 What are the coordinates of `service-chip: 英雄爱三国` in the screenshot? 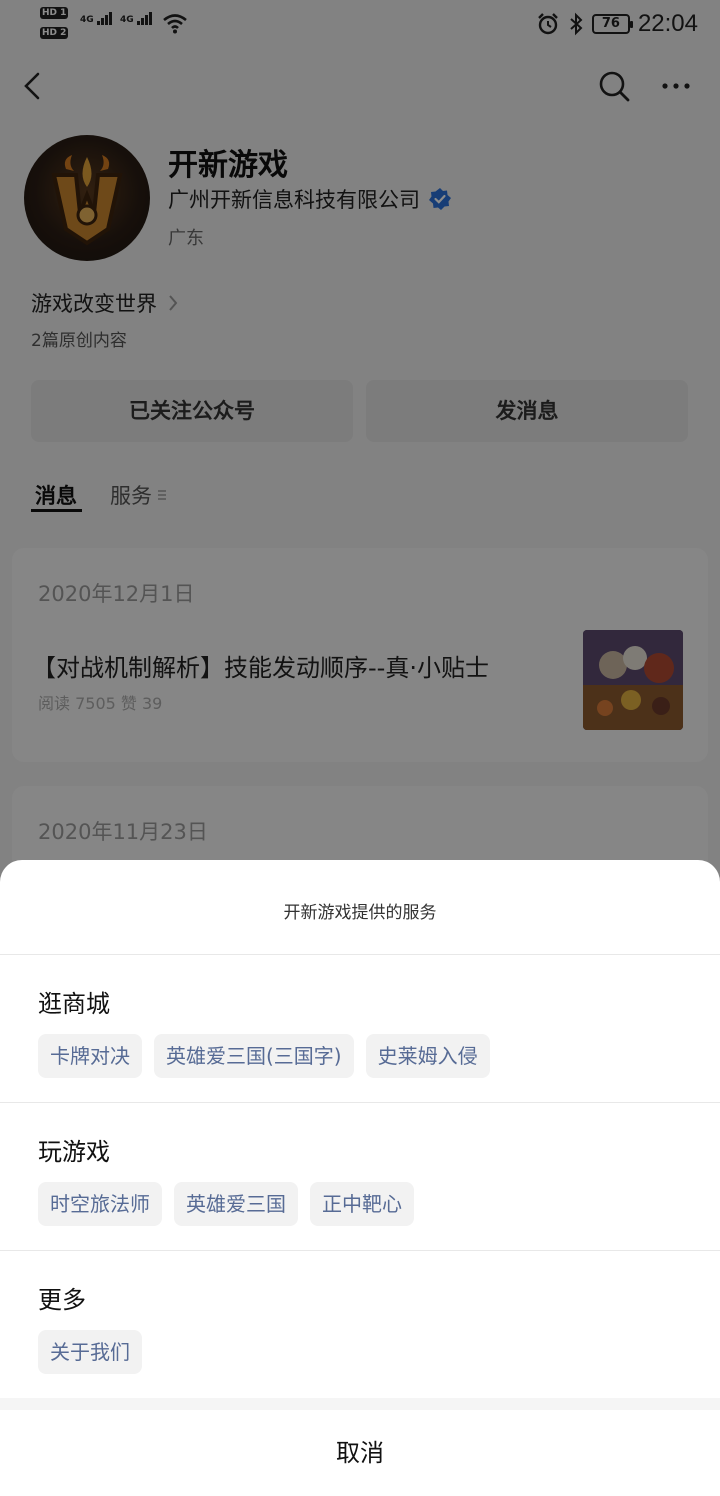 It's located at (236, 1204).